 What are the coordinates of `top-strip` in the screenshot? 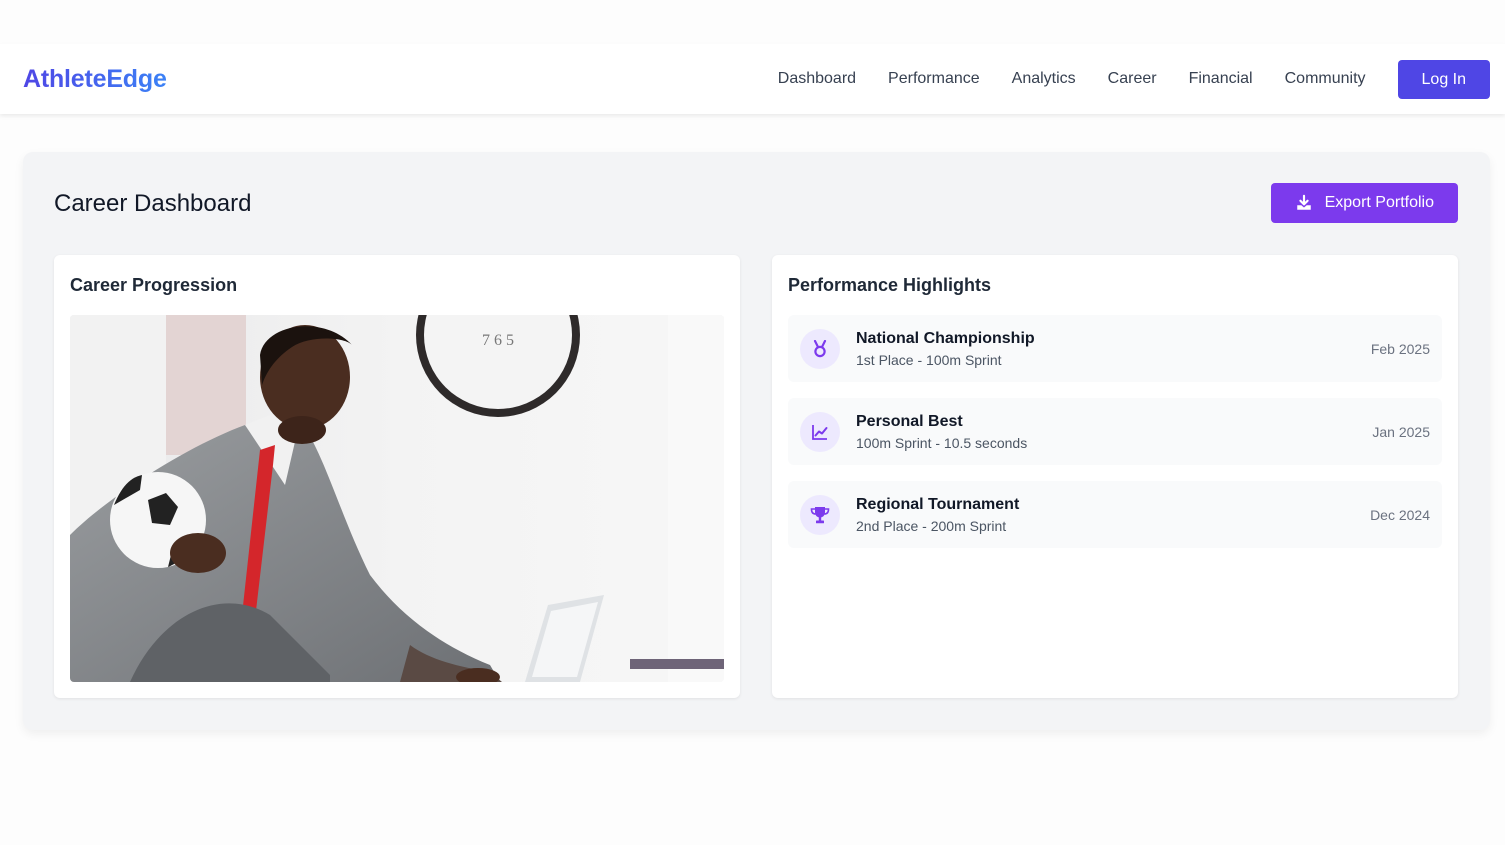 It's located at (752, 22).